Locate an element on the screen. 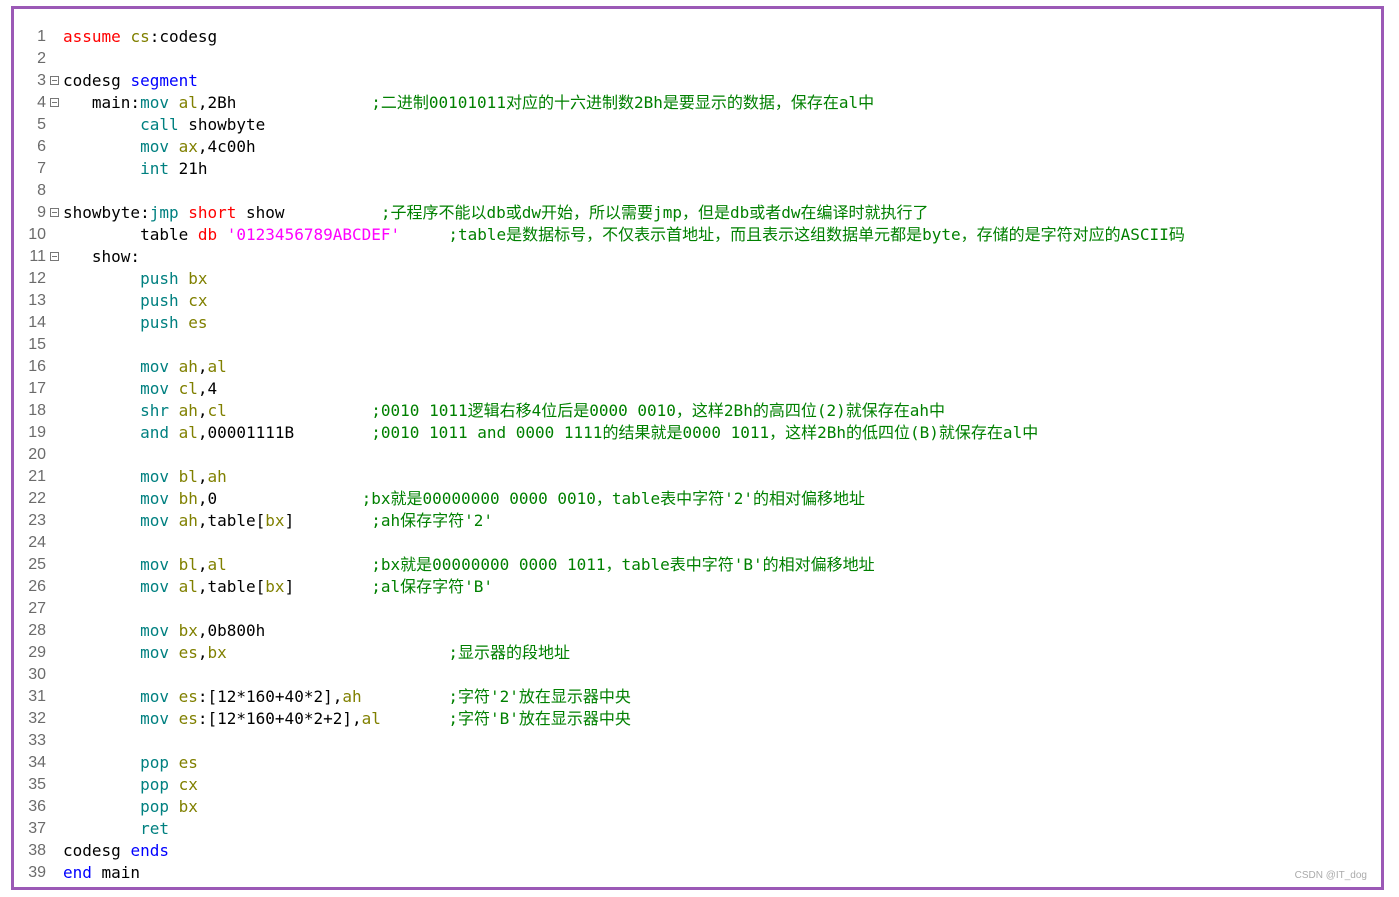  code-token: ,0 is located at coordinates (279, 498).